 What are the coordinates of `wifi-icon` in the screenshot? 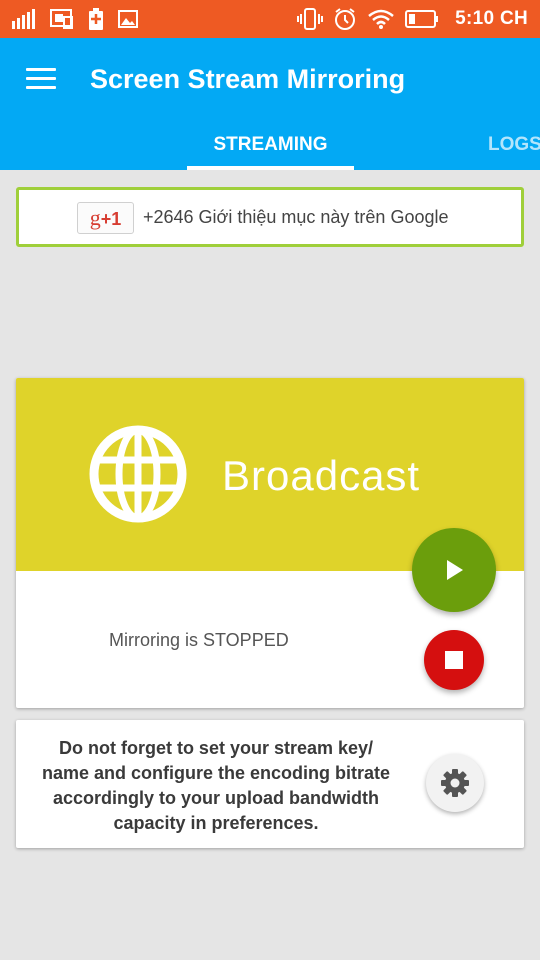 It's located at (381, 19).